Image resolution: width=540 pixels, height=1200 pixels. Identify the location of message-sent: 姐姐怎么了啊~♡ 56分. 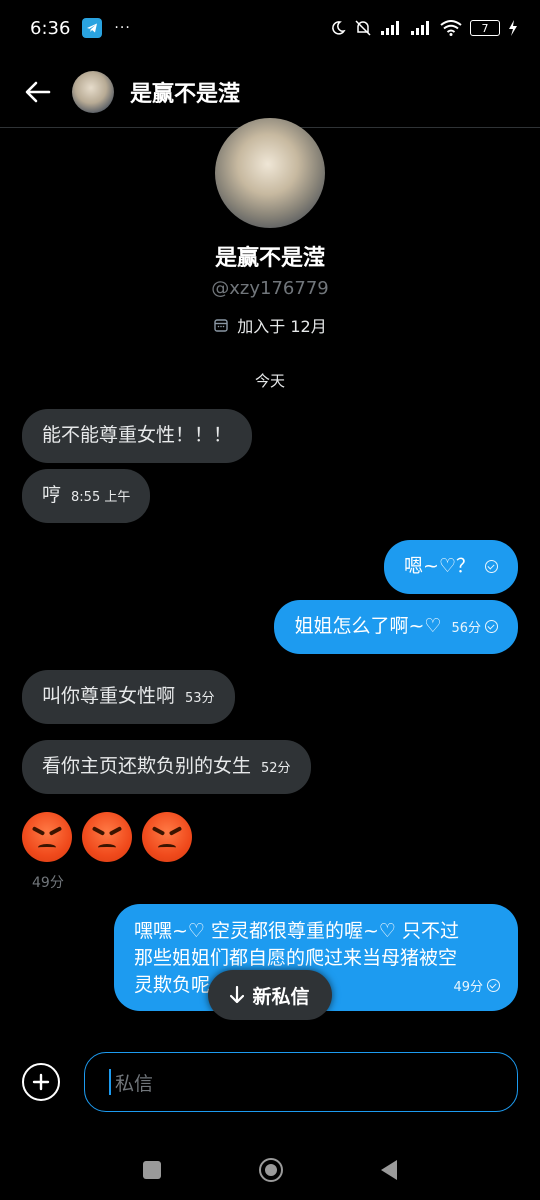
(396, 627).